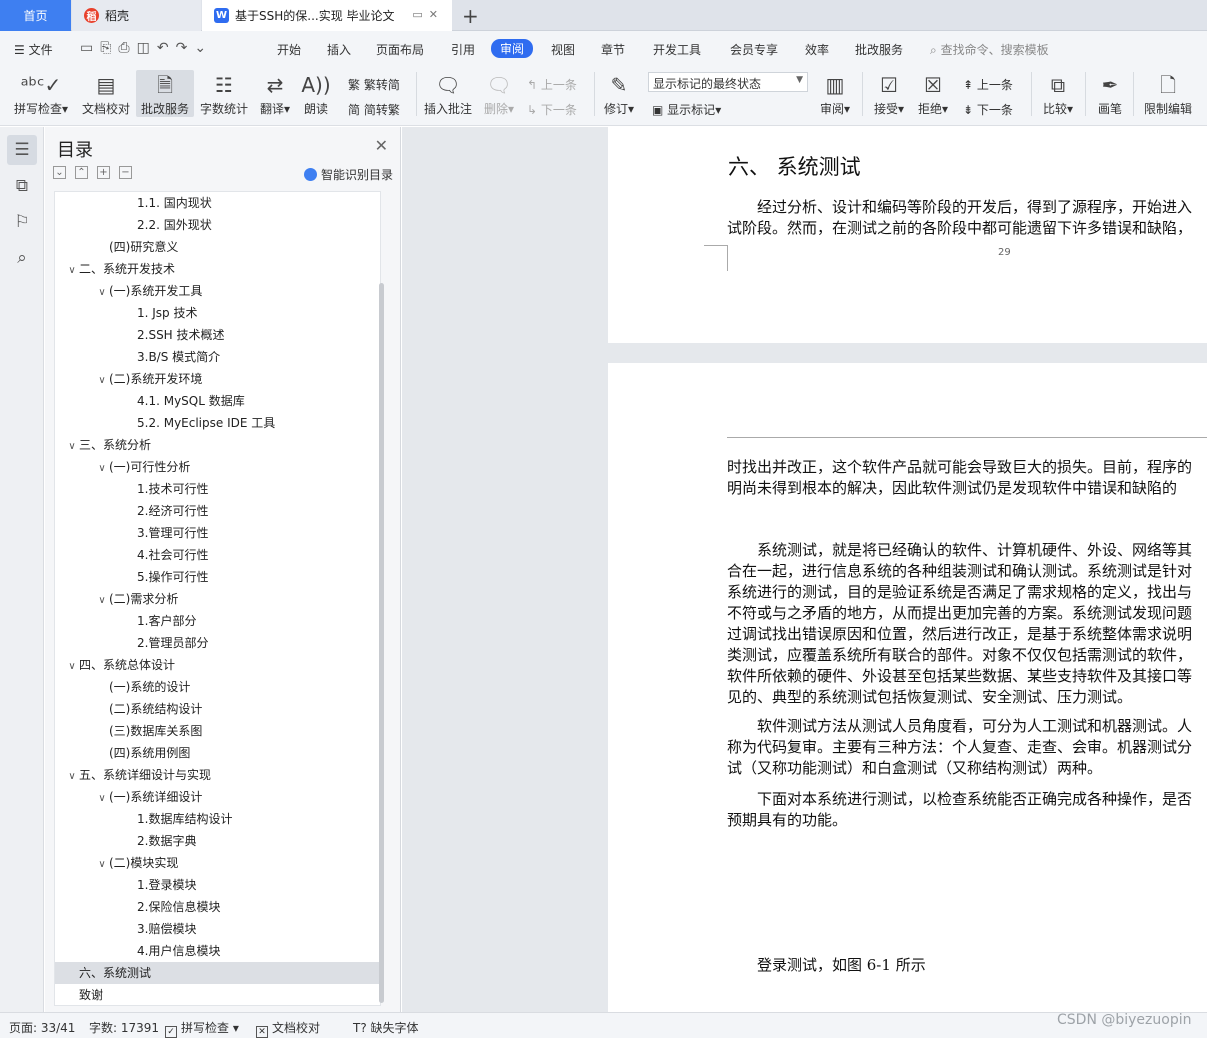 The image size is (1207, 1038). I want to click on restrict-editing-button: 🗋 限制编辑, so click(1168, 93).